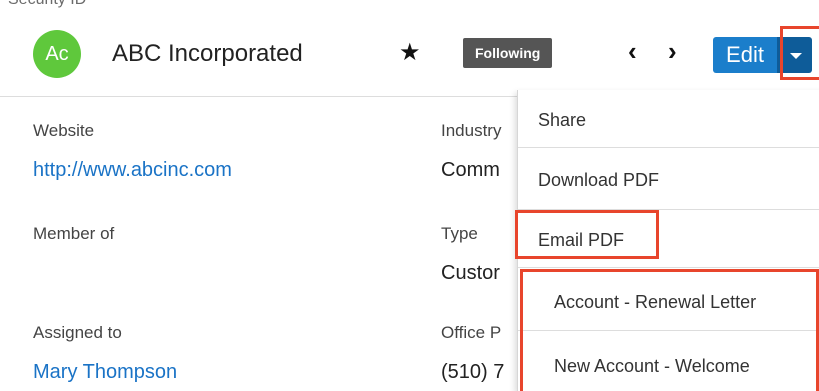 The width and height of the screenshot is (819, 391). What do you see at coordinates (105, 372) in the screenshot?
I see `assigned-to-value-link: Mary Thompson` at bounding box center [105, 372].